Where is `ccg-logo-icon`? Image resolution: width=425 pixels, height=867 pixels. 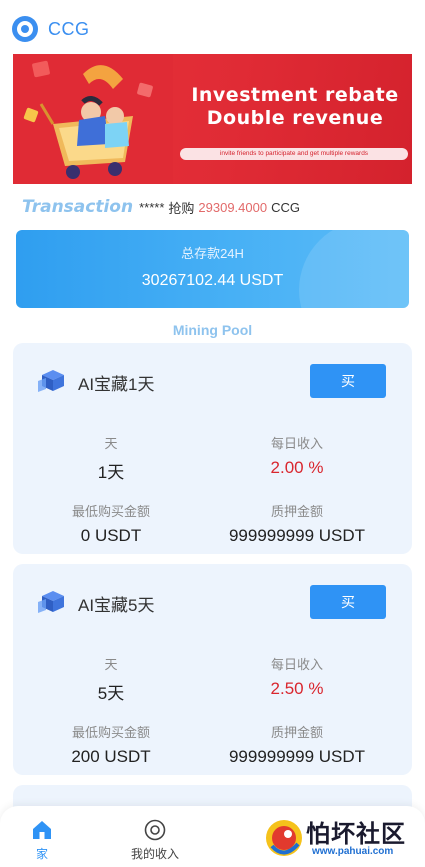
ccg-logo-icon is located at coordinates (25, 29).